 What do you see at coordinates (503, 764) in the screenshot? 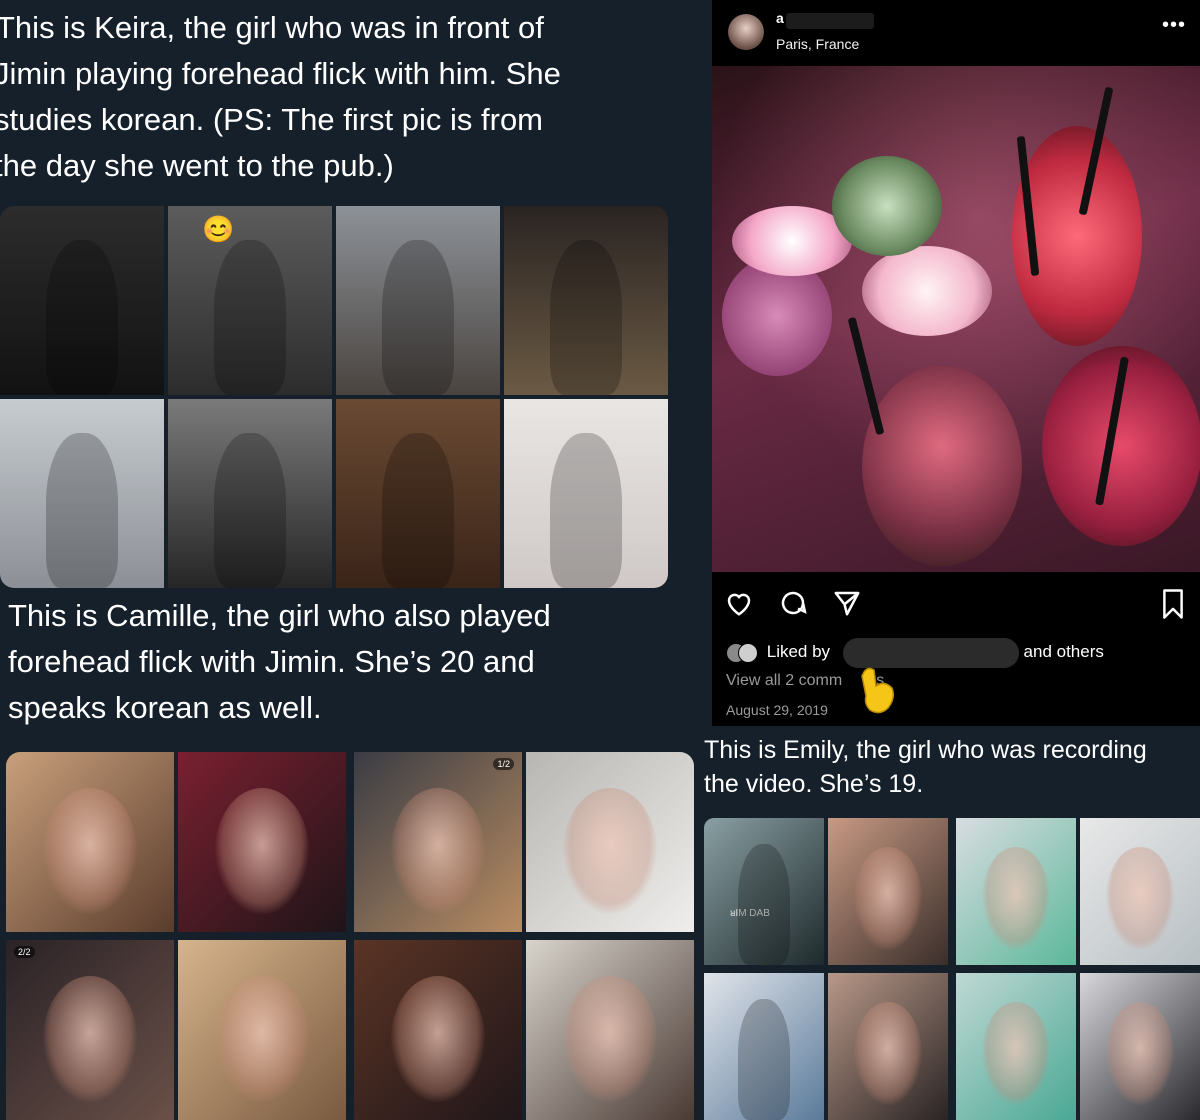
I see `carousel-badge-top: 1/2` at bounding box center [503, 764].